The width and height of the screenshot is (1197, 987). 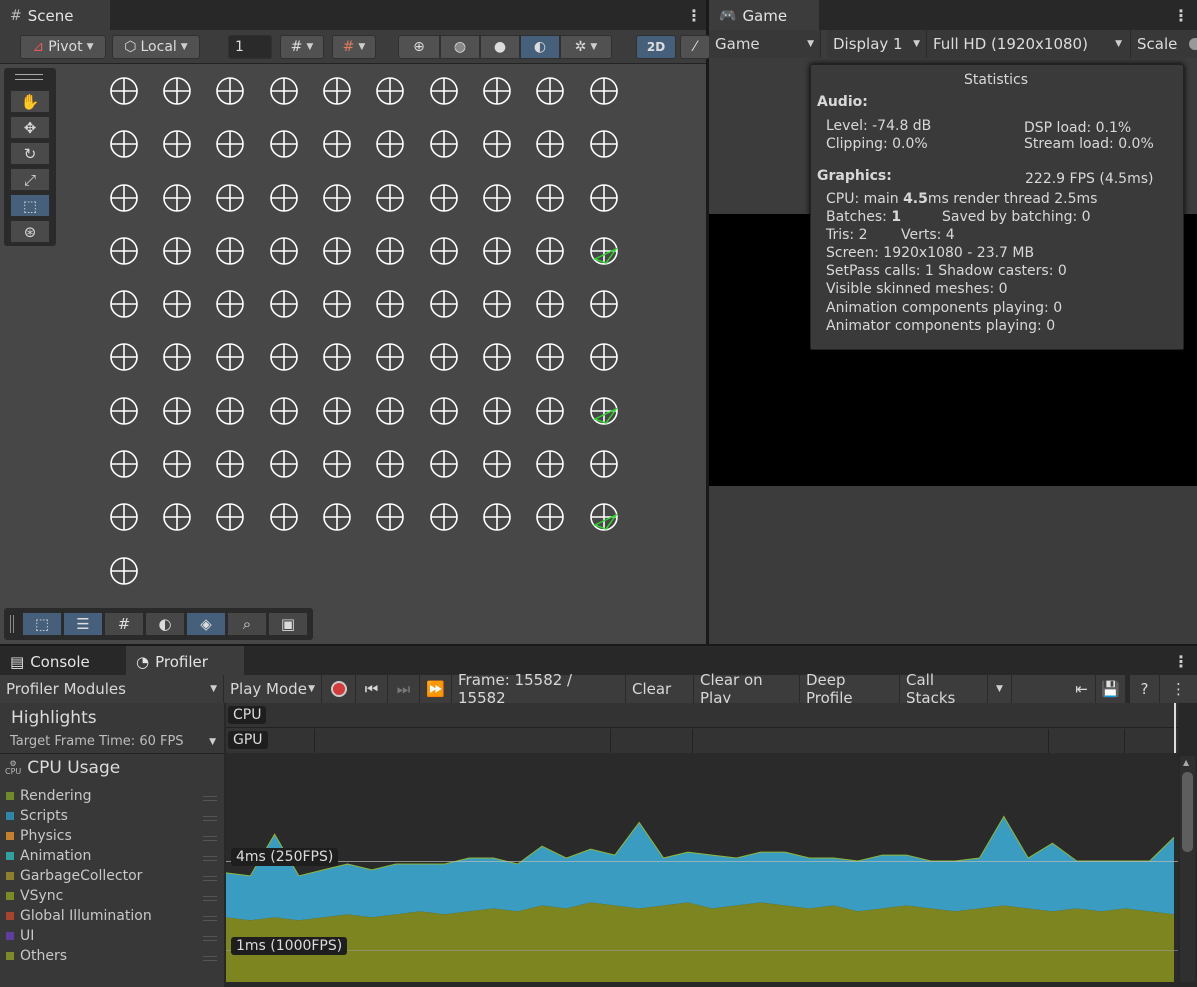 I want to click on cpu-usage-module: ⚙ CPU CPU Usage, so click(x=62, y=768).